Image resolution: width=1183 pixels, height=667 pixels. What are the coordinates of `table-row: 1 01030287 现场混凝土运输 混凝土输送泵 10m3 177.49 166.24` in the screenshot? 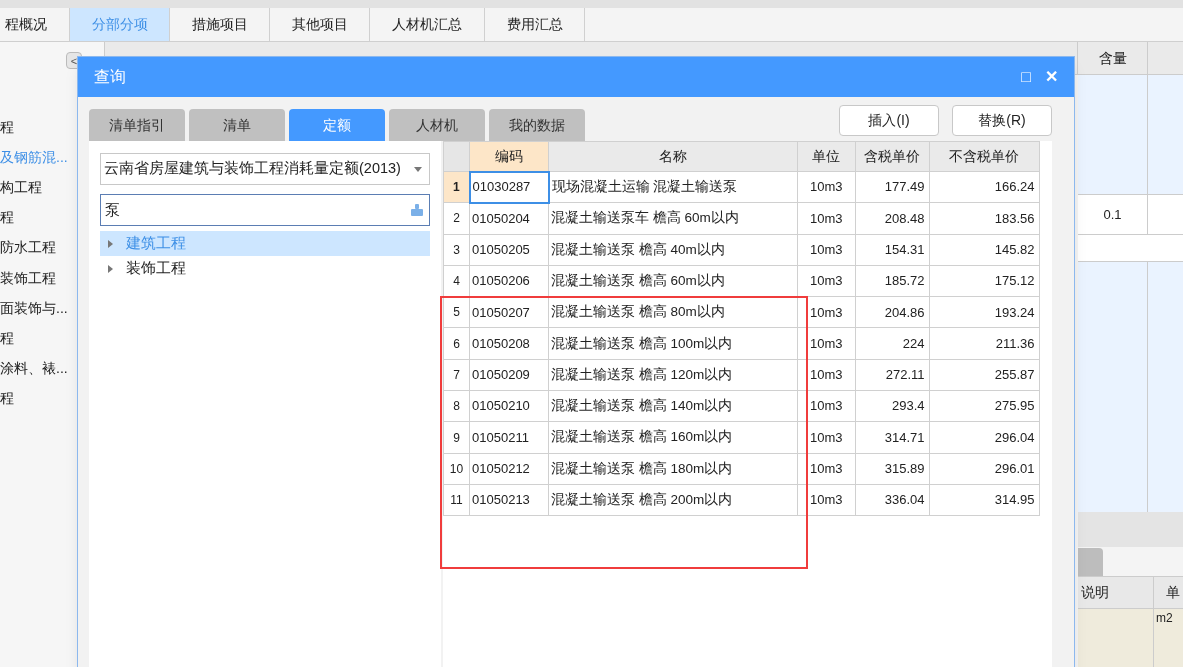 It's located at (741, 187).